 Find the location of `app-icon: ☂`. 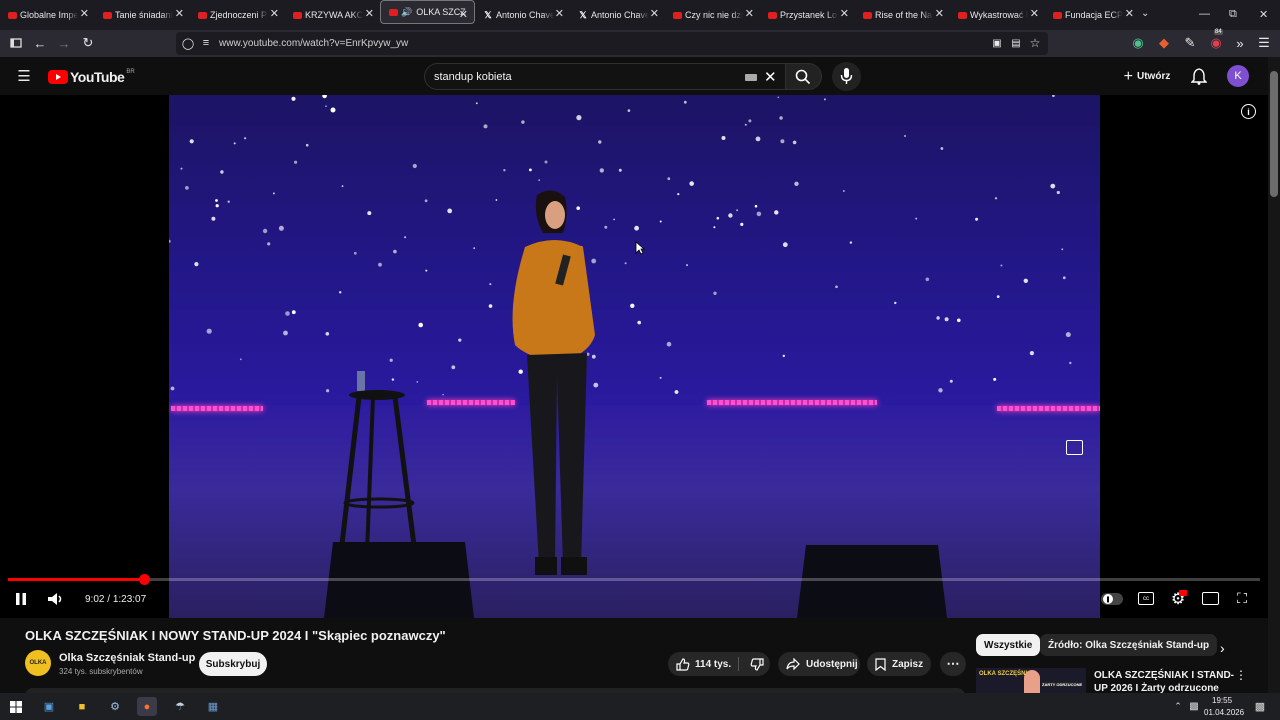

app-icon: ☂ is located at coordinates (180, 706).